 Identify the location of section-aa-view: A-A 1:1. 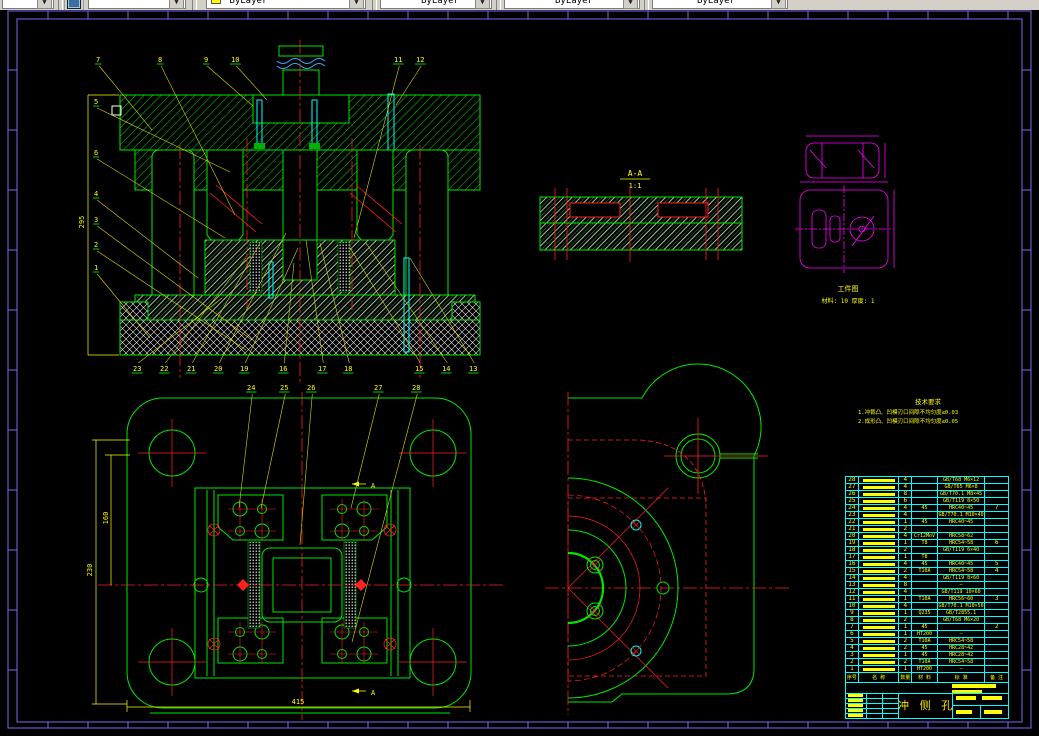
(641, 215).